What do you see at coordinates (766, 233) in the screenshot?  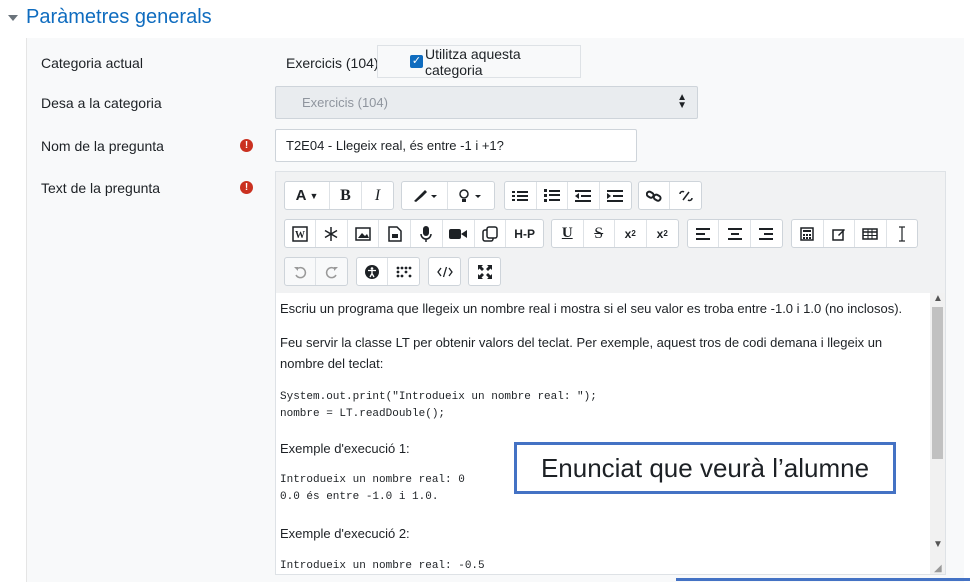 I see `align-right-icon` at bounding box center [766, 233].